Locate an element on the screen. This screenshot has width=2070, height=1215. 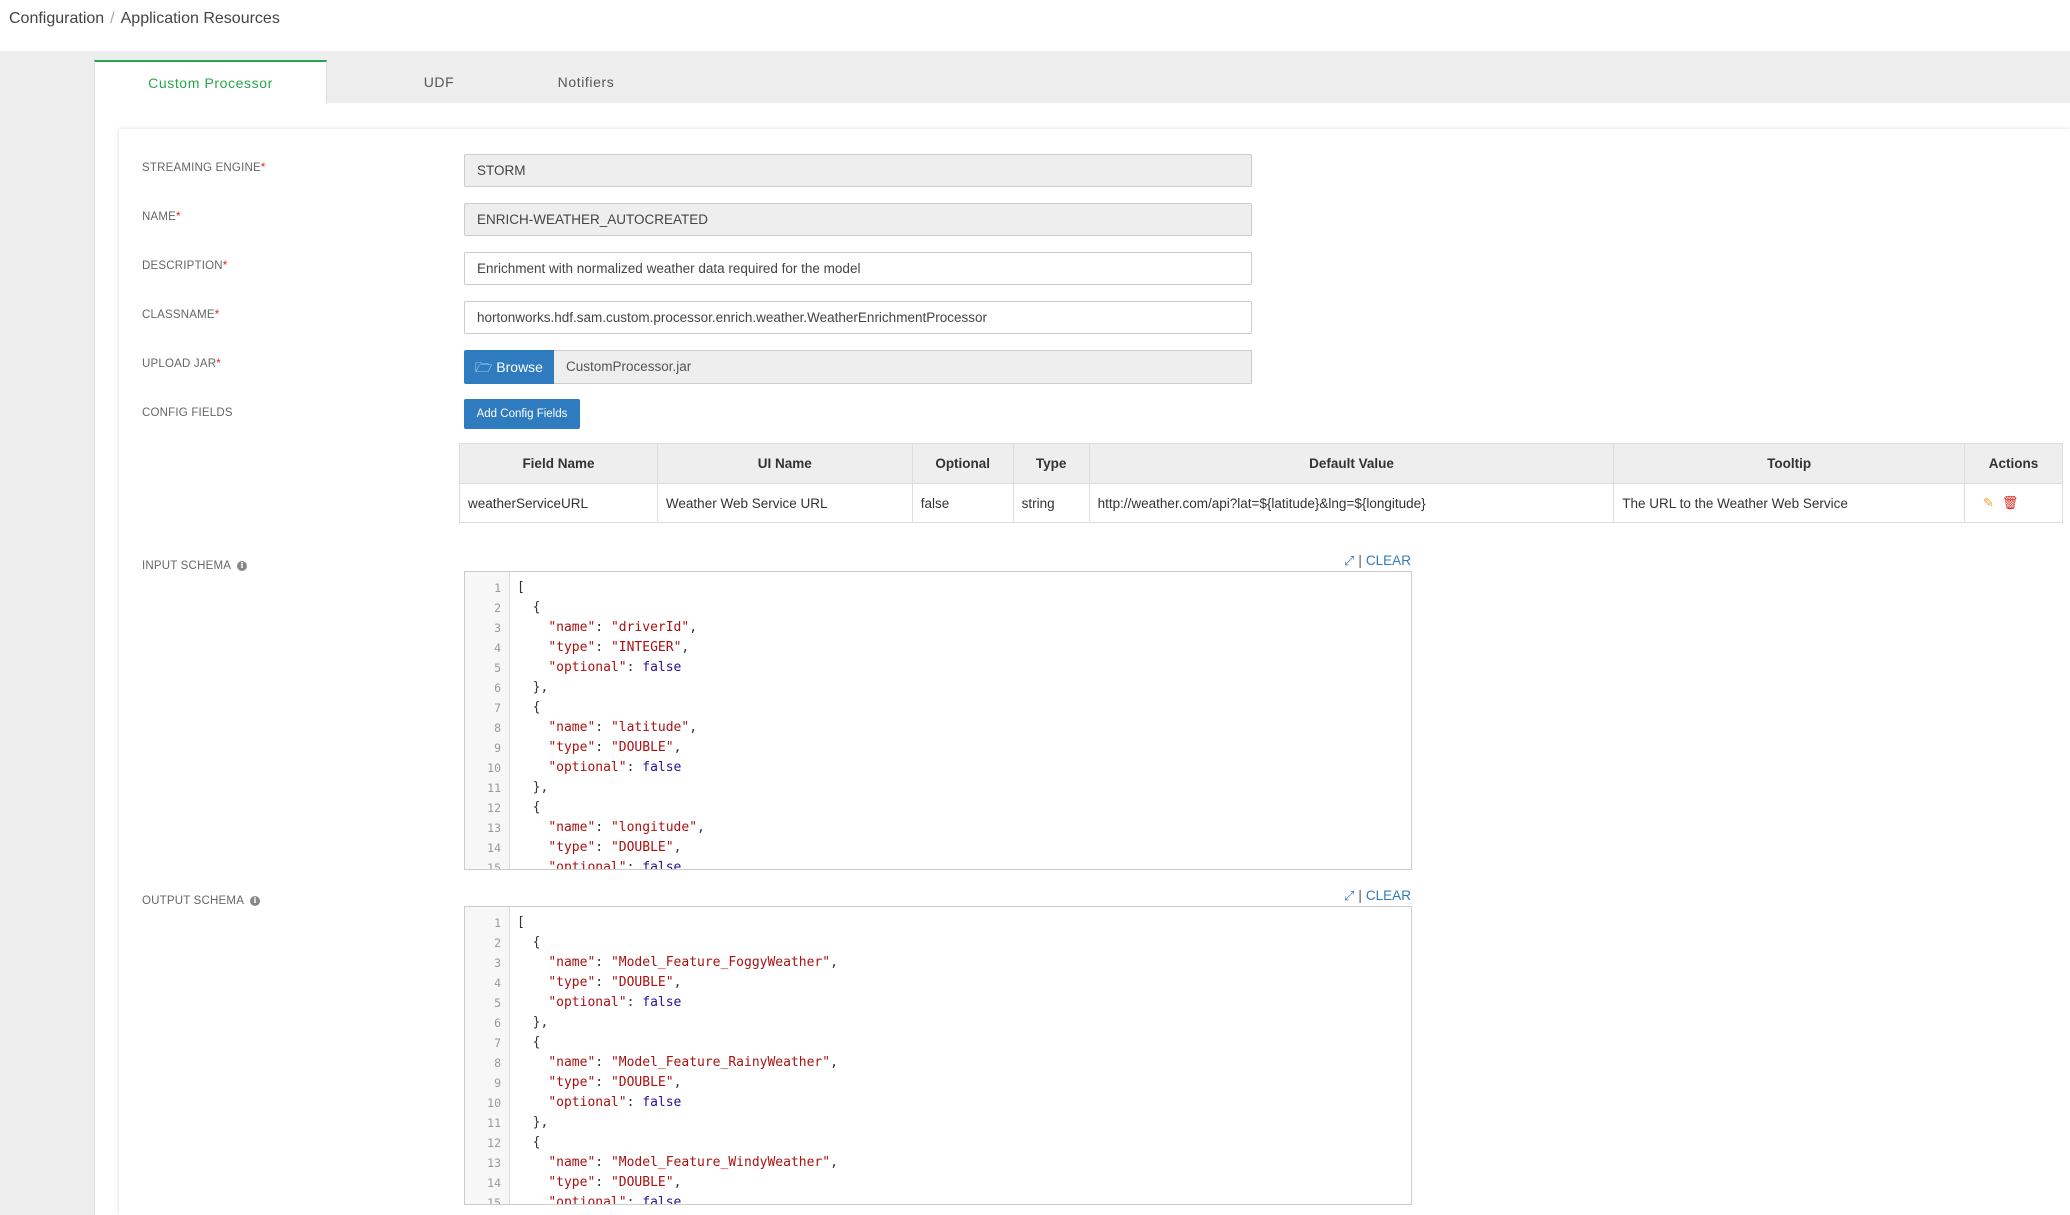
tab-custom-processor: Custom Processor is located at coordinates (210, 82).